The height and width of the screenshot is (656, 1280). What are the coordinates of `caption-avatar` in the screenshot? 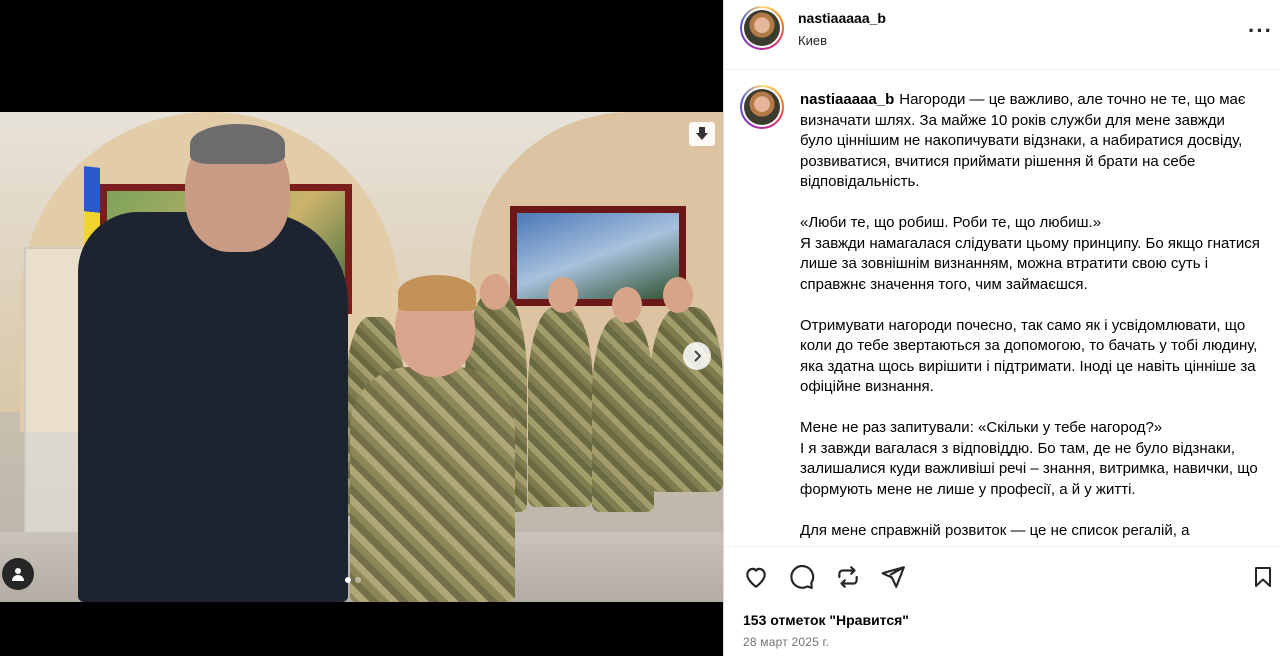 It's located at (762, 107).